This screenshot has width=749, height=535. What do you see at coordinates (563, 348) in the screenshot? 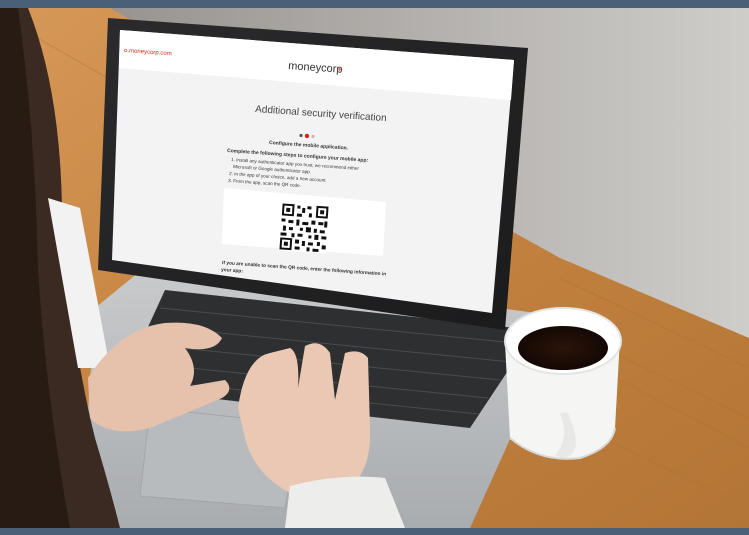
I see `coffee` at bounding box center [563, 348].